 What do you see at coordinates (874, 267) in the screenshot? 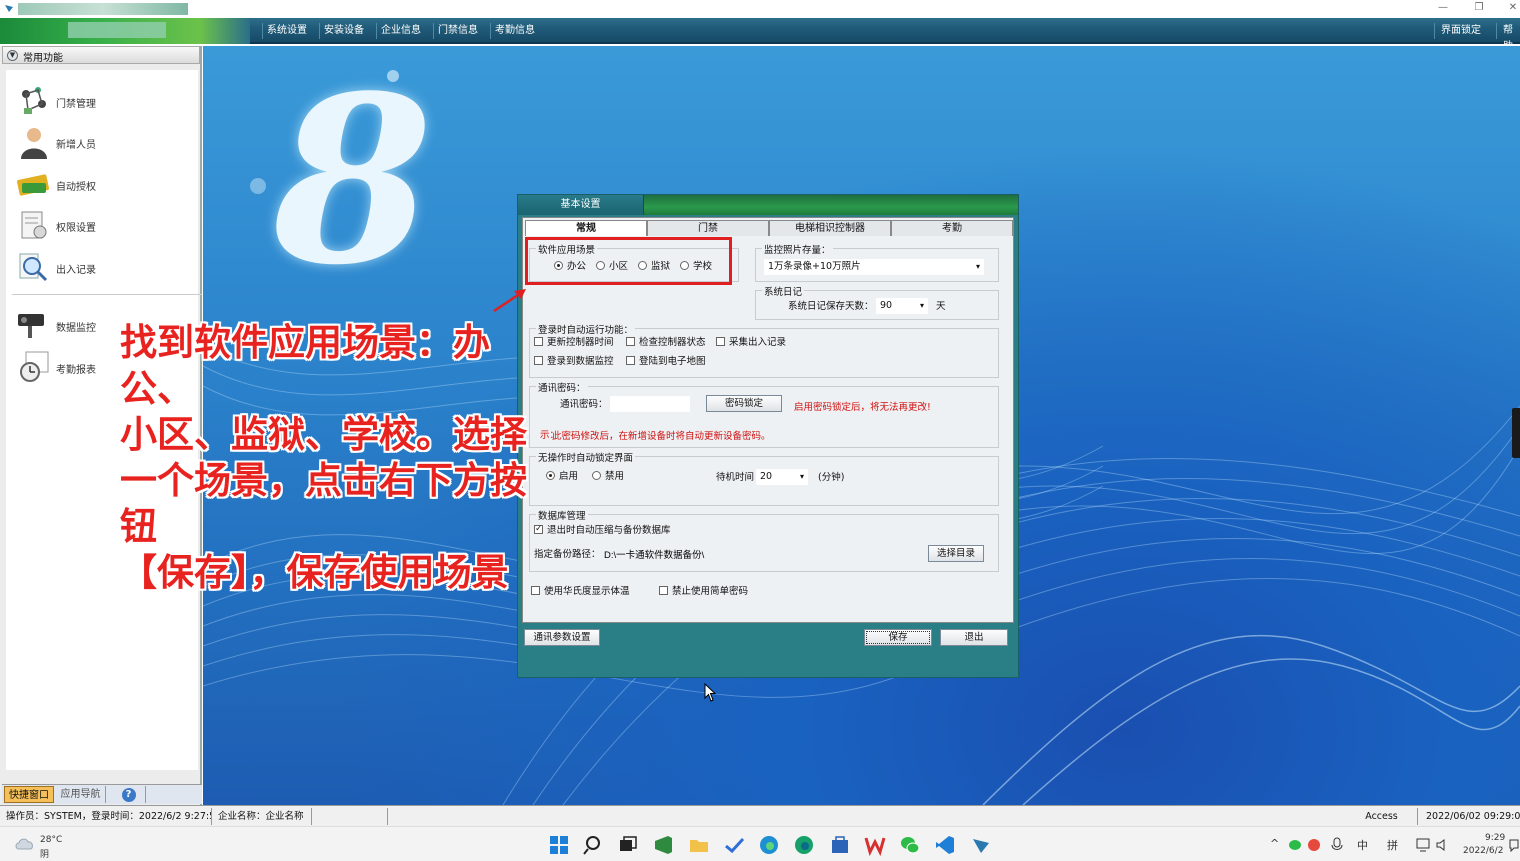
I see `photo-storage-select: 1万条录像+10万照片 ▾` at bounding box center [874, 267].